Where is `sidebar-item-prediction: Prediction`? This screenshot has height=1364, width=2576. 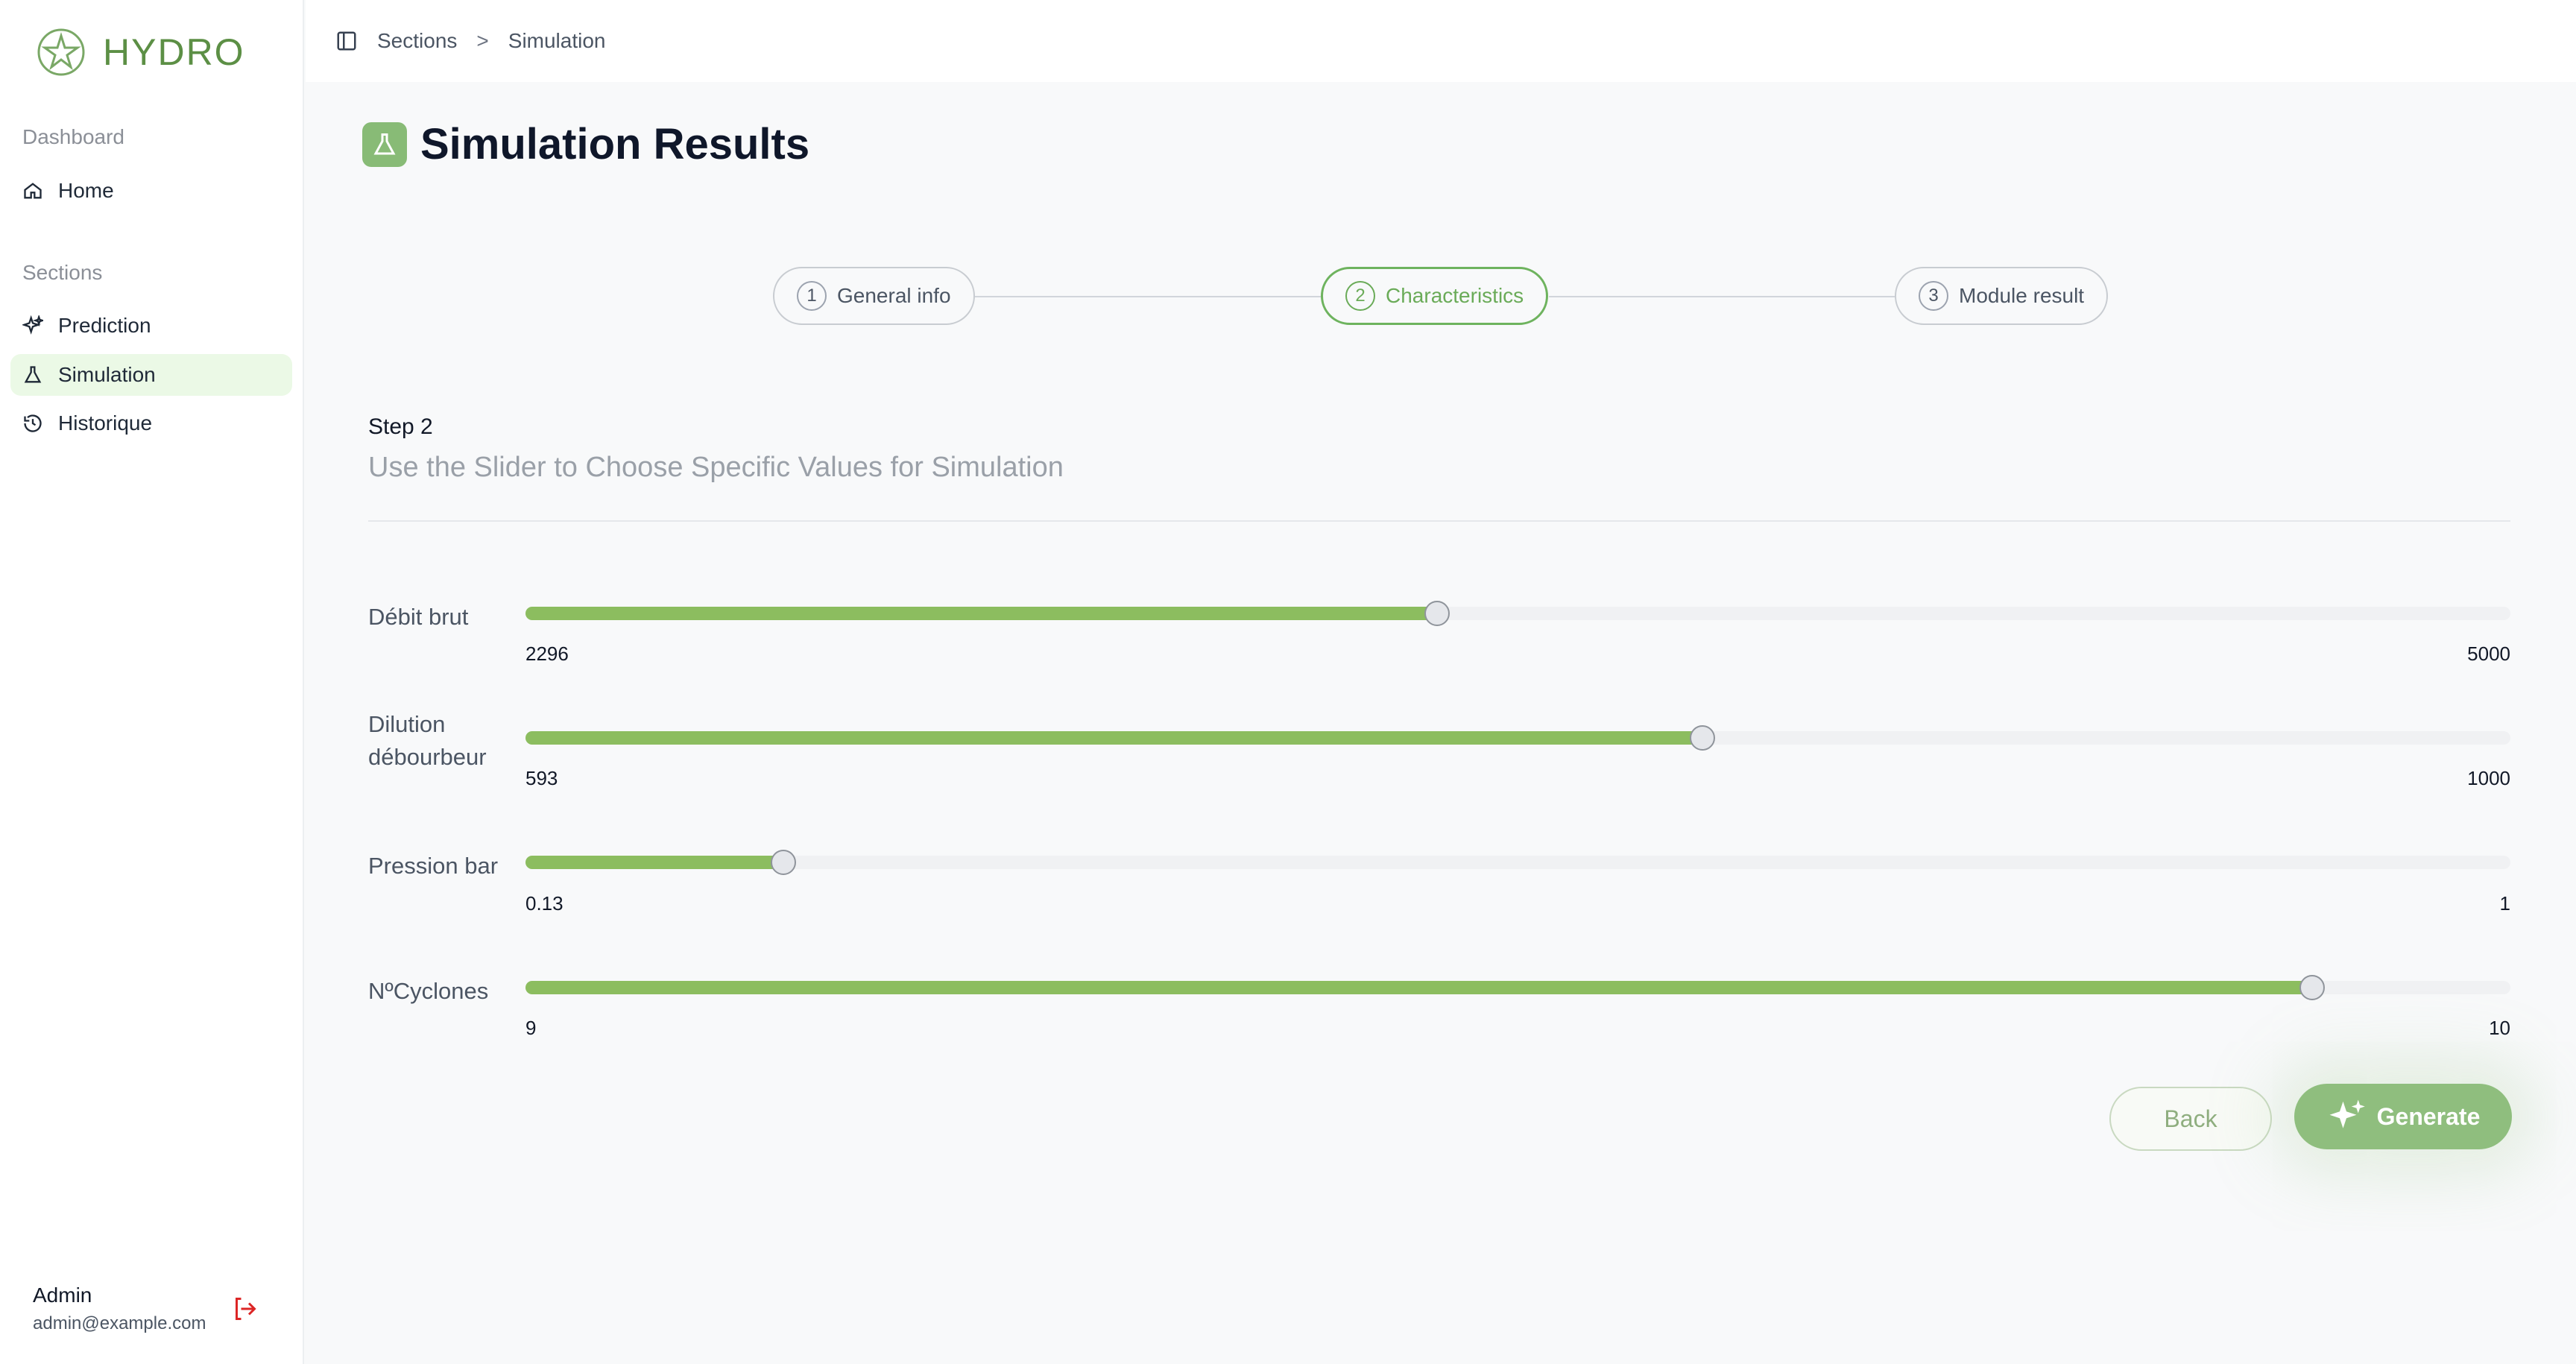
sidebar-item-prediction: Prediction is located at coordinates (151, 326).